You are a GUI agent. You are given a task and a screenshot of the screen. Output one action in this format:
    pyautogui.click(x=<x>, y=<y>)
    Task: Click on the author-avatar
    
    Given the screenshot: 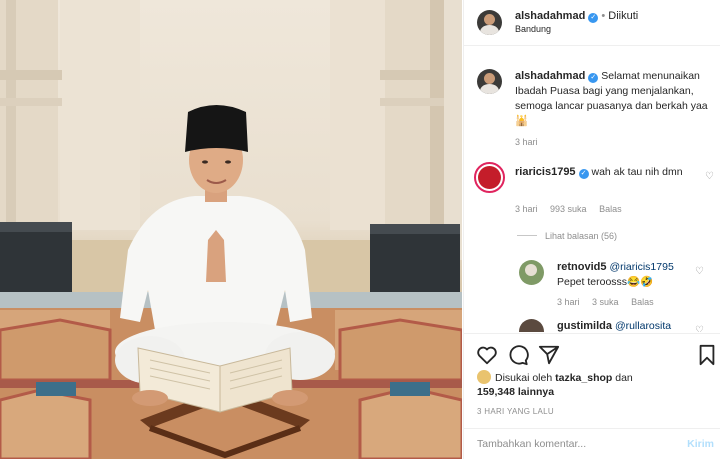 What is the action you would take?
    pyautogui.click(x=489, y=22)
    